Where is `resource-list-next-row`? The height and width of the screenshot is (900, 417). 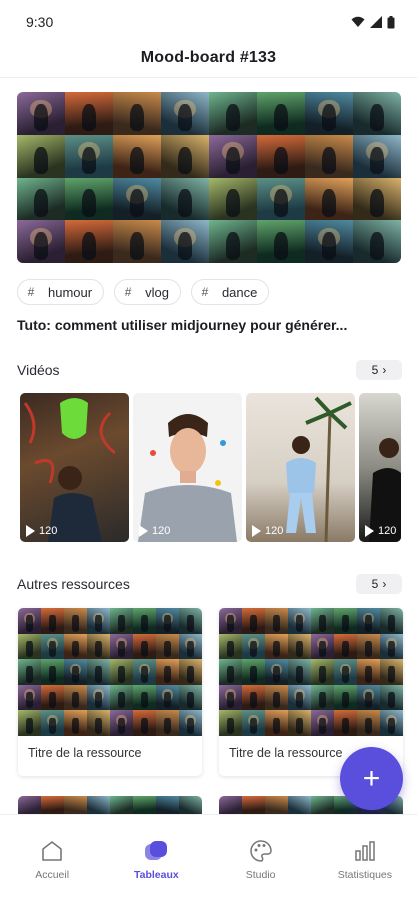 resource-list-next-row is located at coordinates (210, 805).